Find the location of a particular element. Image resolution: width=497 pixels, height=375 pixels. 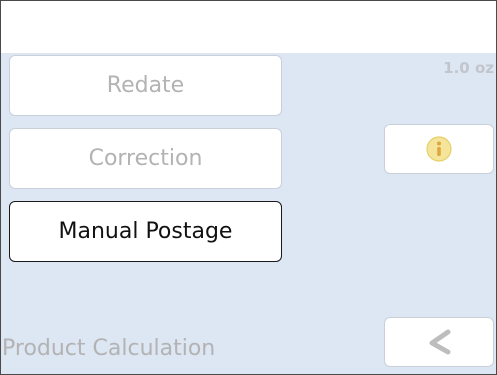

back-arrow-icon is located at coordinates (440, 342).